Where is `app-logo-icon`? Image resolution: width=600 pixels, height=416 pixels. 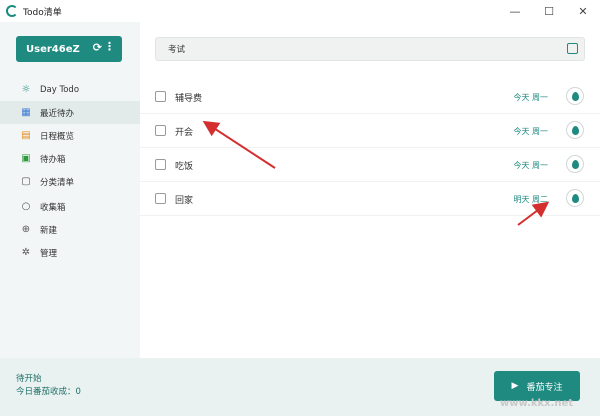
app-logo-icon is located at coordinates (12, 11).